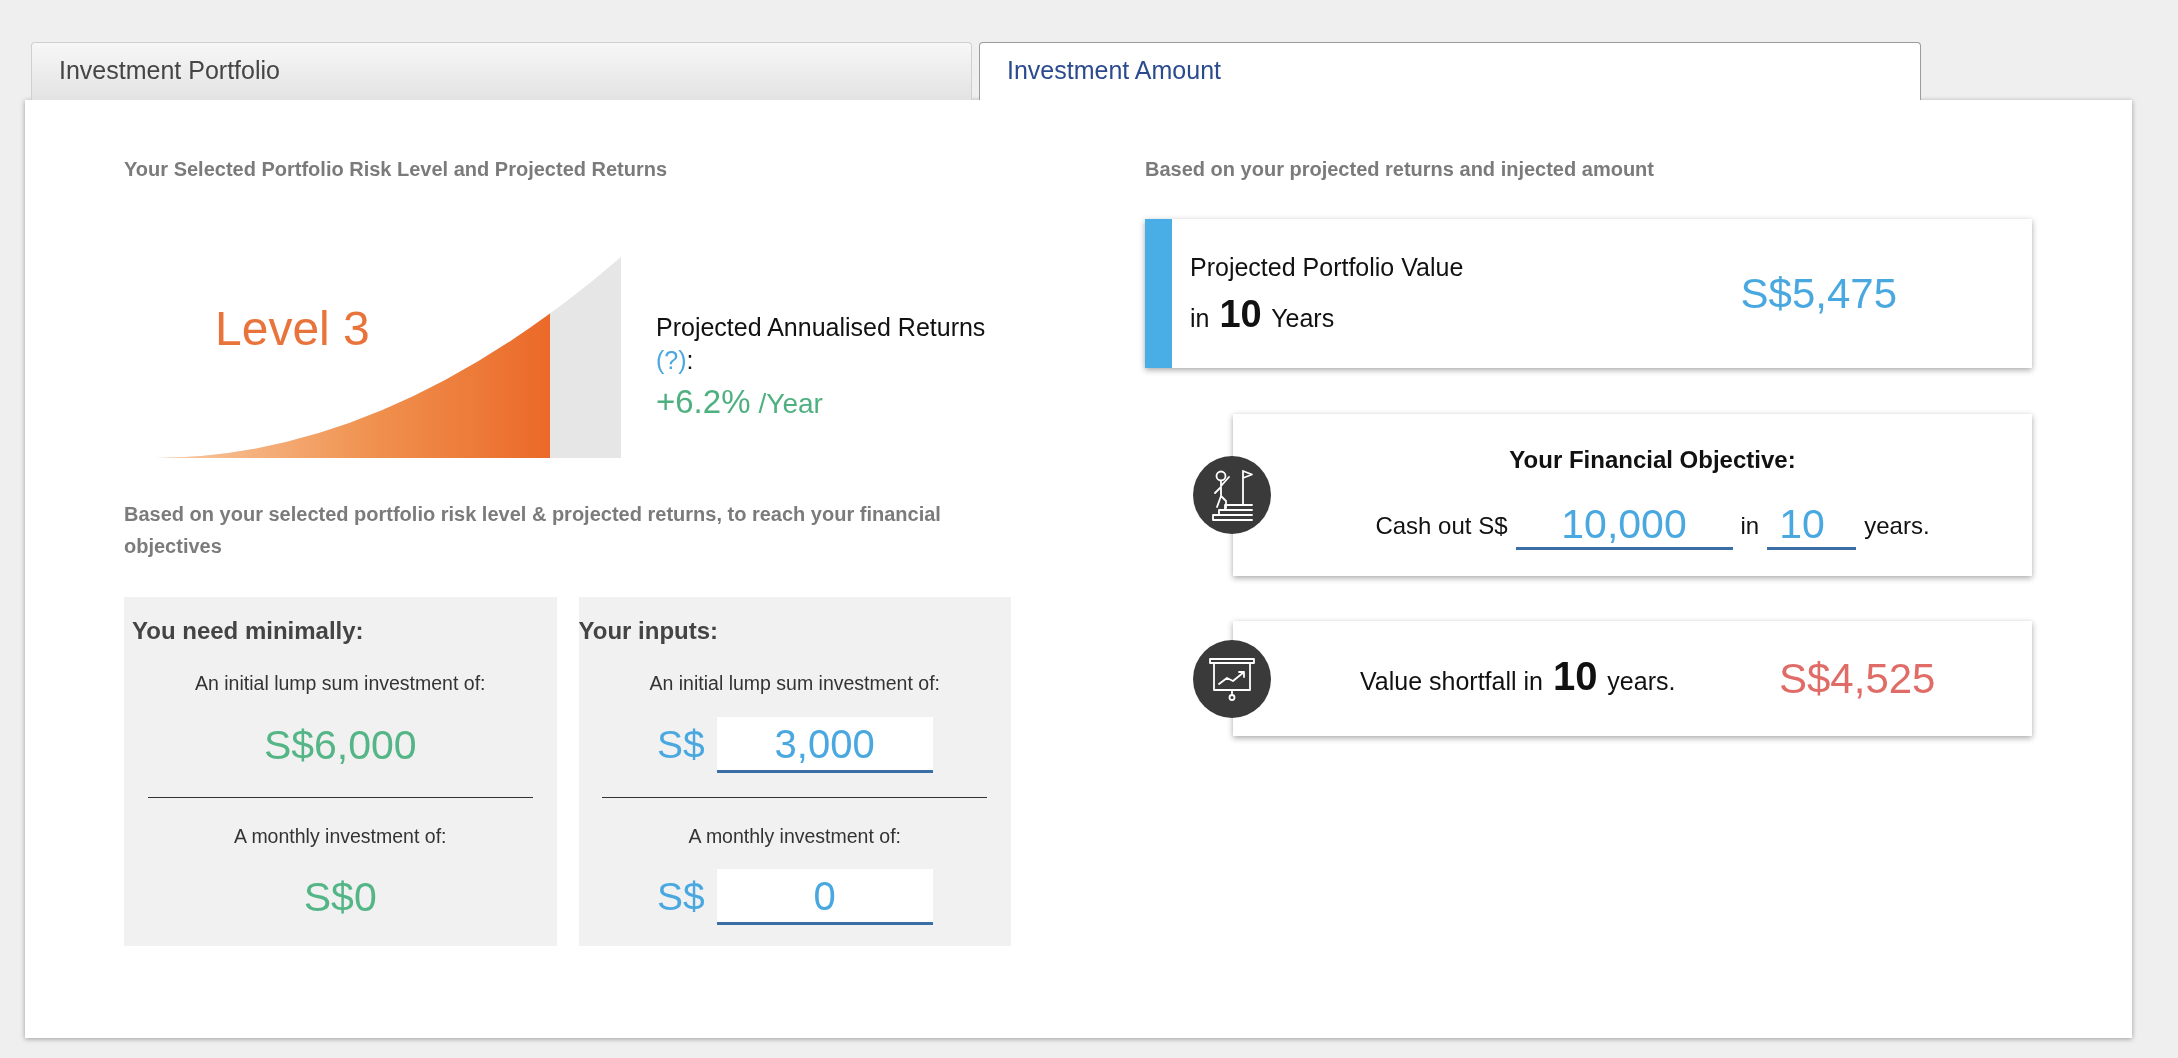  I want to click on panel-title: You need minimally:, so click(248, 630).